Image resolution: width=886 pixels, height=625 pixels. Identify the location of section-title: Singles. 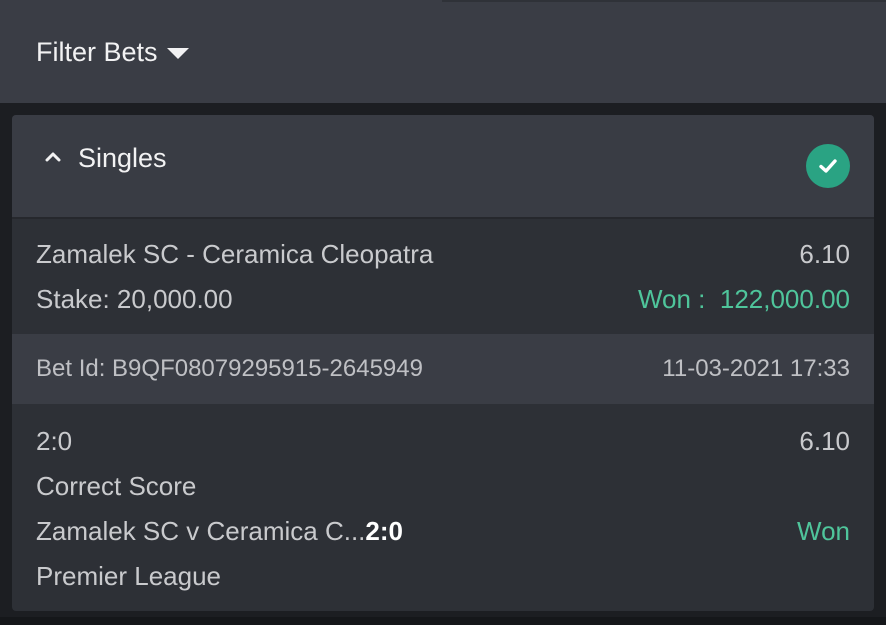
(122, 158).